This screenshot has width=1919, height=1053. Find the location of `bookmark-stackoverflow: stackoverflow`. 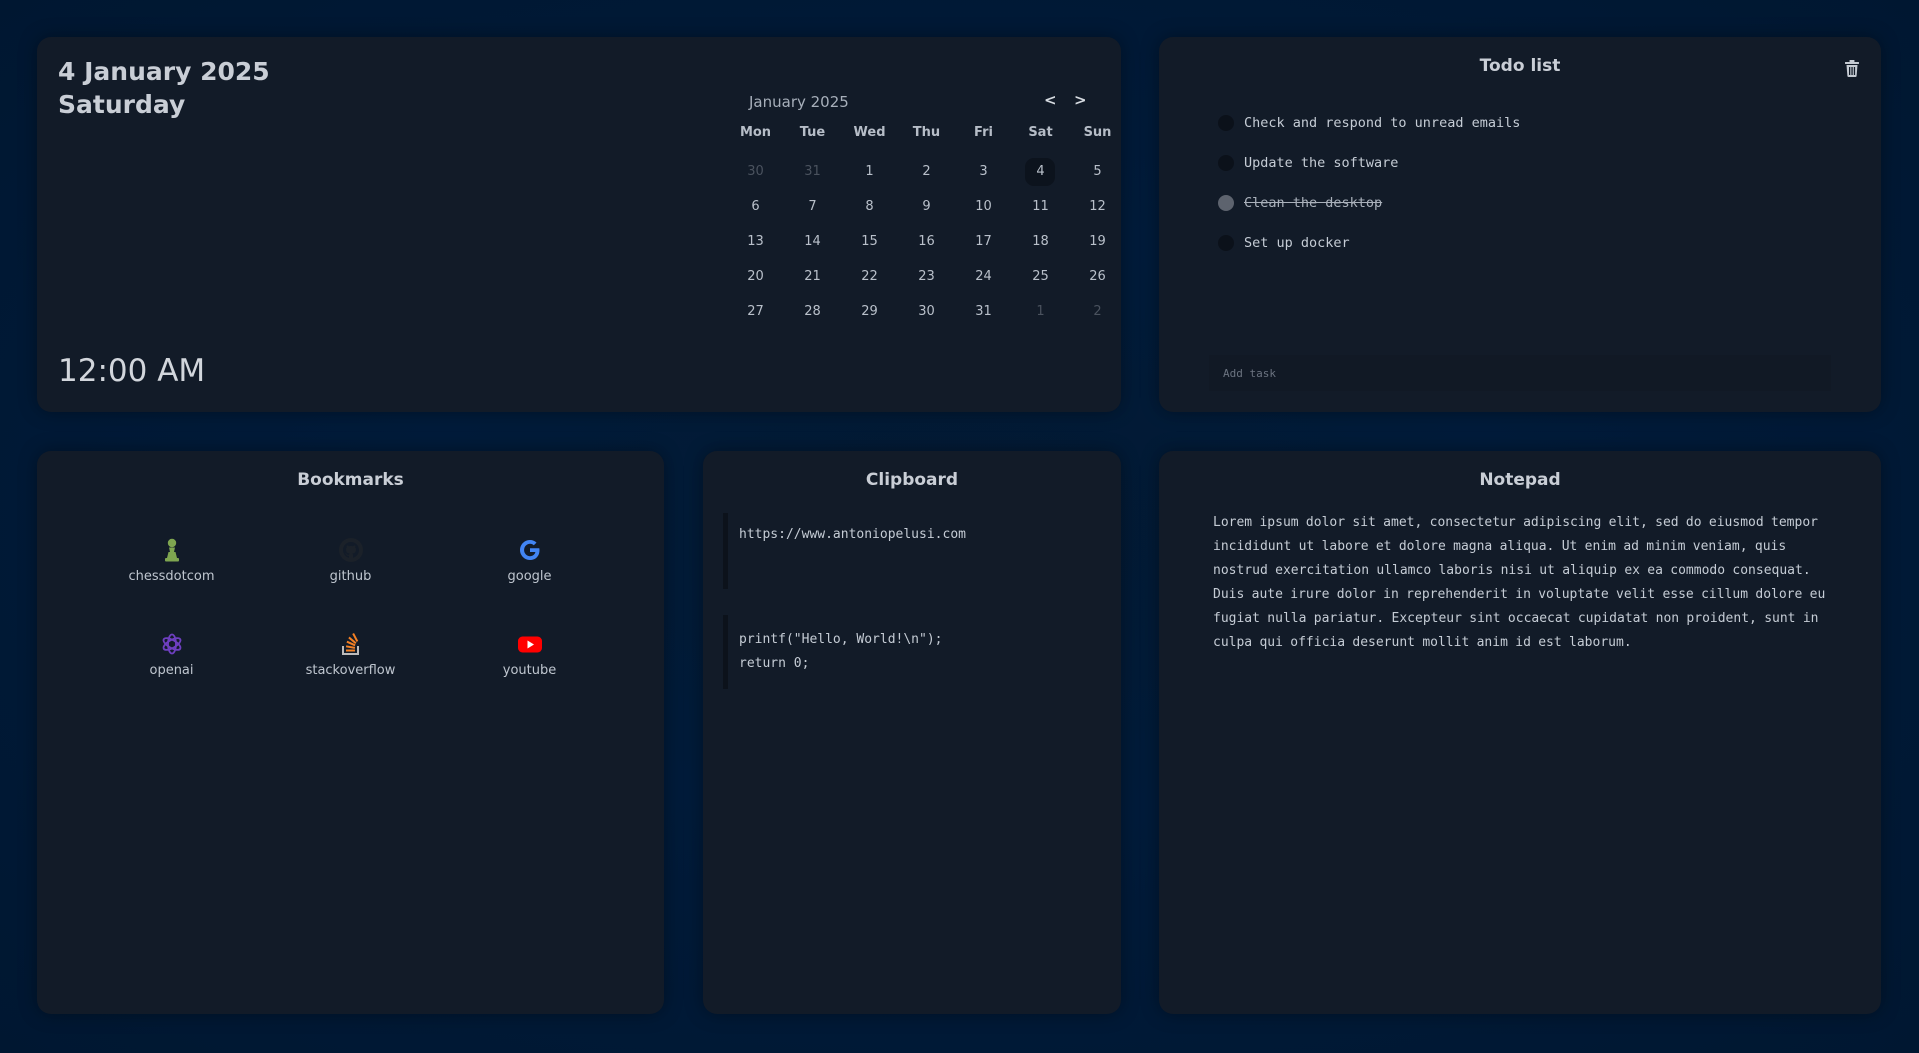

bookmark-stackoverflow: stackoverflow is located at coordinates (350, 678).